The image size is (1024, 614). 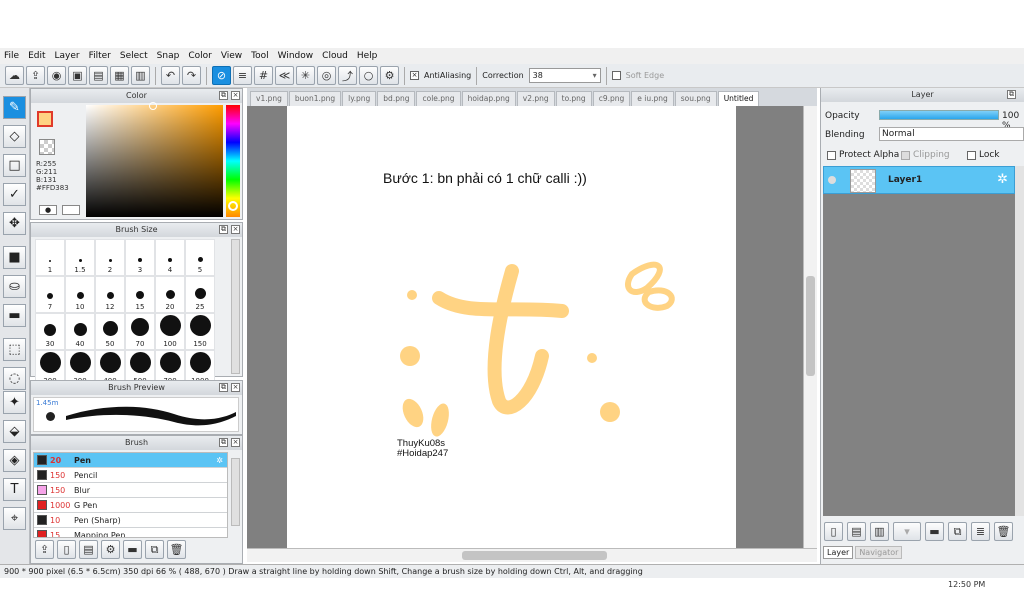 I want to click on concentric-snap-icon: ◎, so click(x=326, y=75).